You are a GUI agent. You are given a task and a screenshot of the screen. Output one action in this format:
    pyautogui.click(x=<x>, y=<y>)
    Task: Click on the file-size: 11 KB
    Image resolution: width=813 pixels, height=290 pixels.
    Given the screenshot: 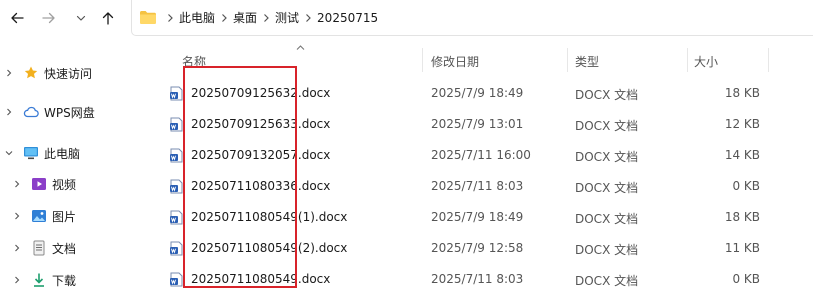 What is the action you would take?
    pyautogui.click(x=742, y=248)
    